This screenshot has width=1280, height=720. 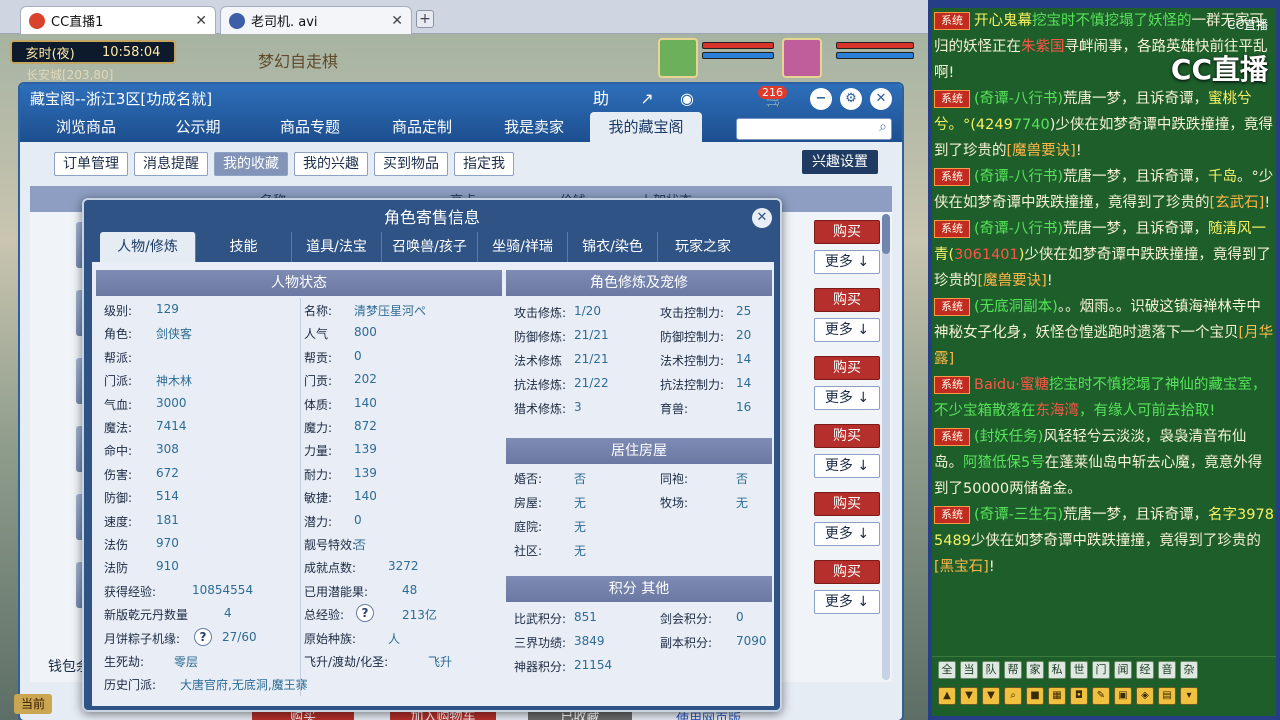 I want to click on nav-tab-my-store: 我的藏宝阁, so click(x=646, y=127).